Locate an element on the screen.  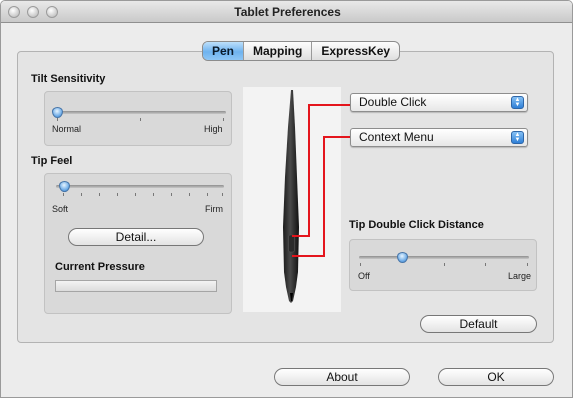
current-pressure-label: Current Pressure is located at coordinates (100, 267).